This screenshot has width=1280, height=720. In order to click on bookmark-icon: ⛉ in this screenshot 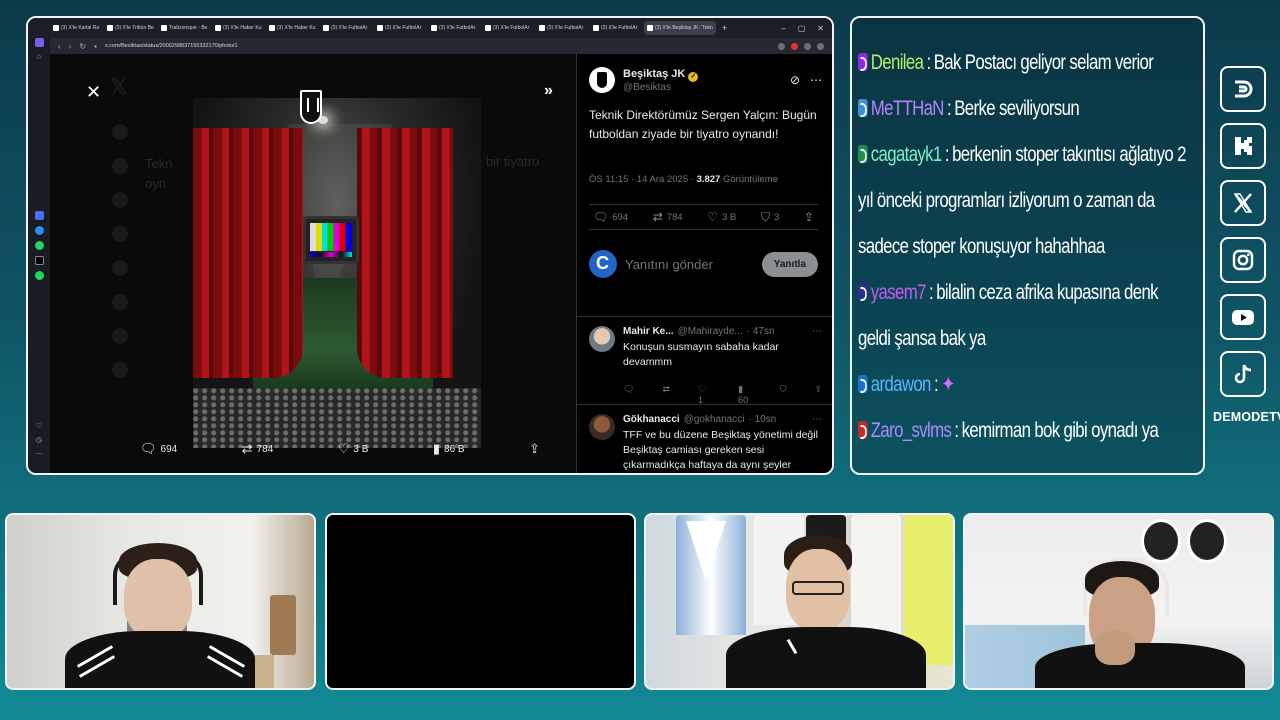, I will do `click(783, 394)`.